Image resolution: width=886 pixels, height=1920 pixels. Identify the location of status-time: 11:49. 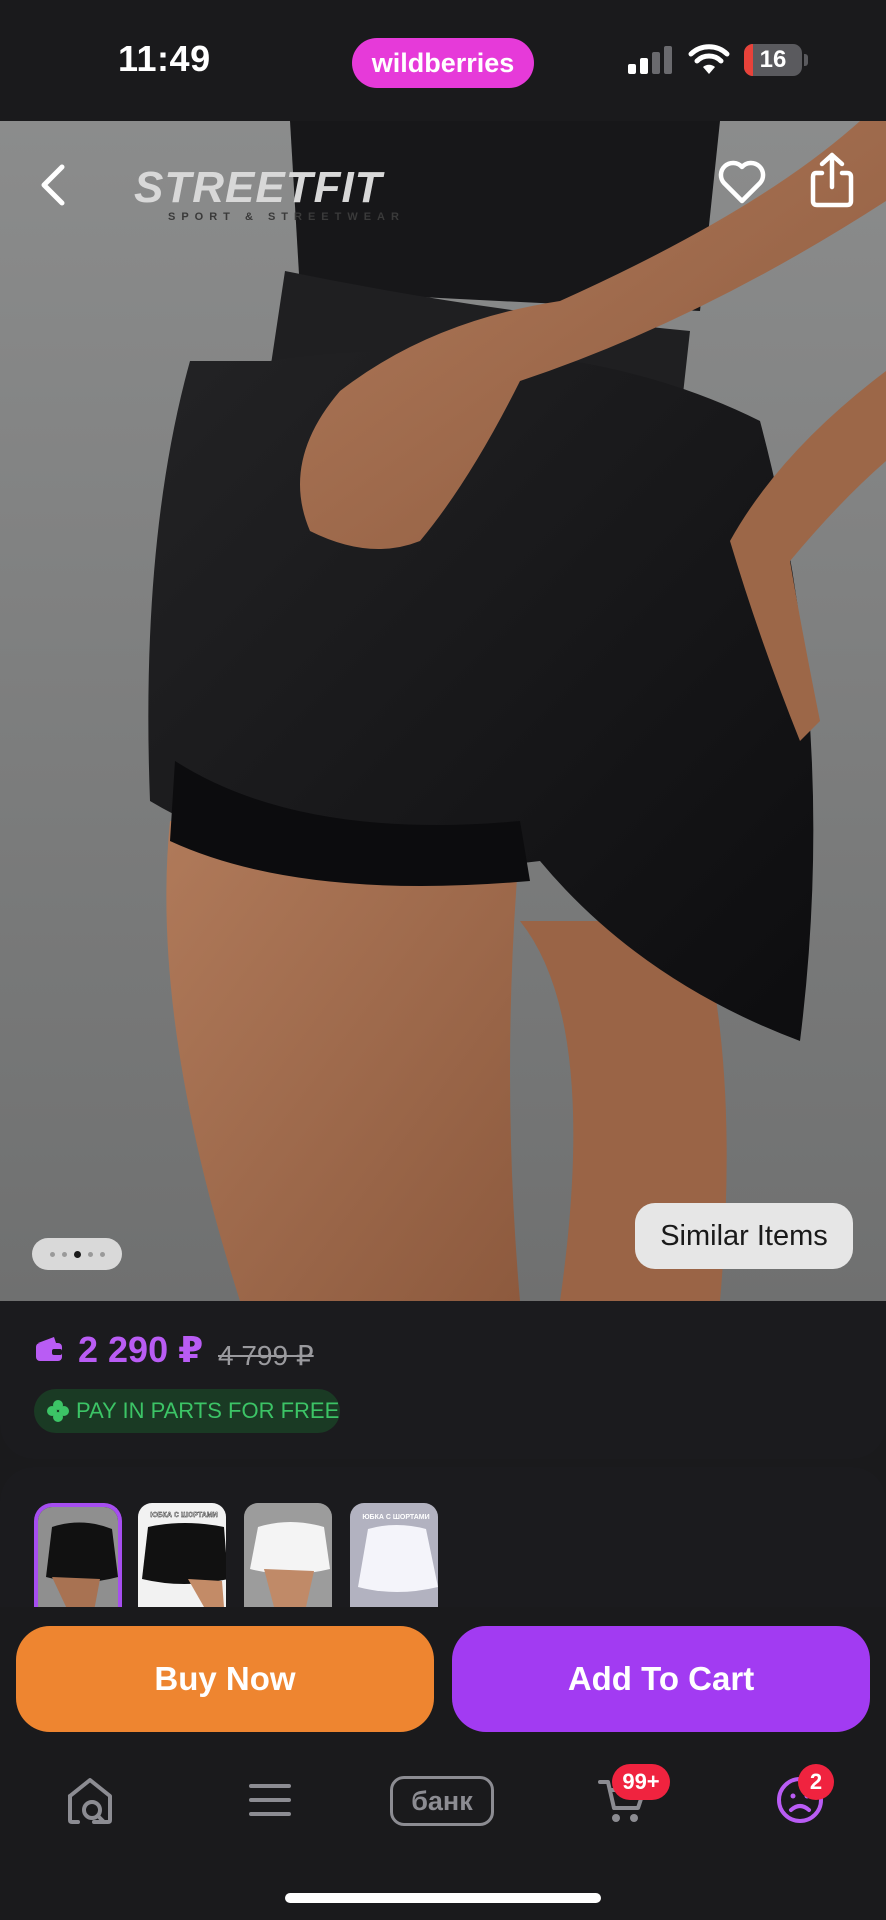
(164, 58).